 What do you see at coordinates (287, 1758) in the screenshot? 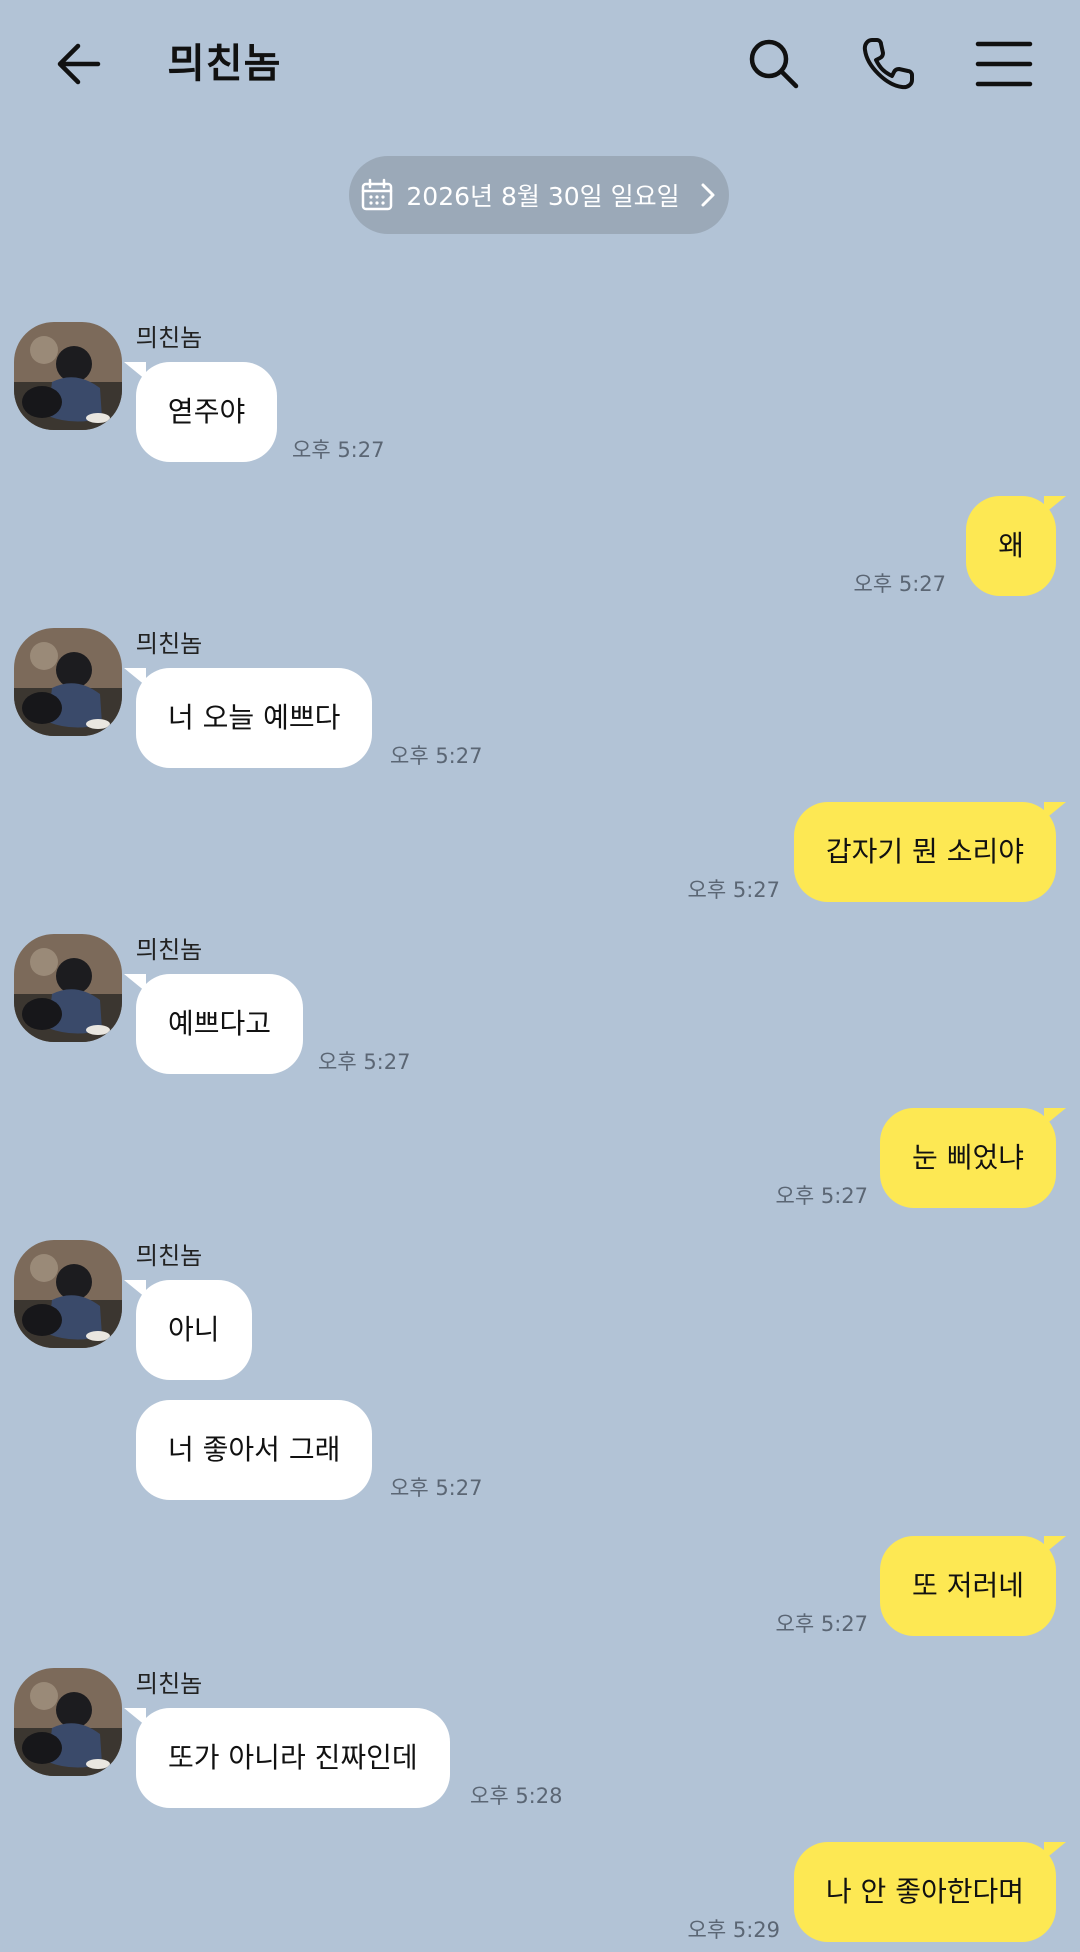
I see `incoming-message-bubble: 또가 아니라 진짜인데` at bounding box center [287, 1758].